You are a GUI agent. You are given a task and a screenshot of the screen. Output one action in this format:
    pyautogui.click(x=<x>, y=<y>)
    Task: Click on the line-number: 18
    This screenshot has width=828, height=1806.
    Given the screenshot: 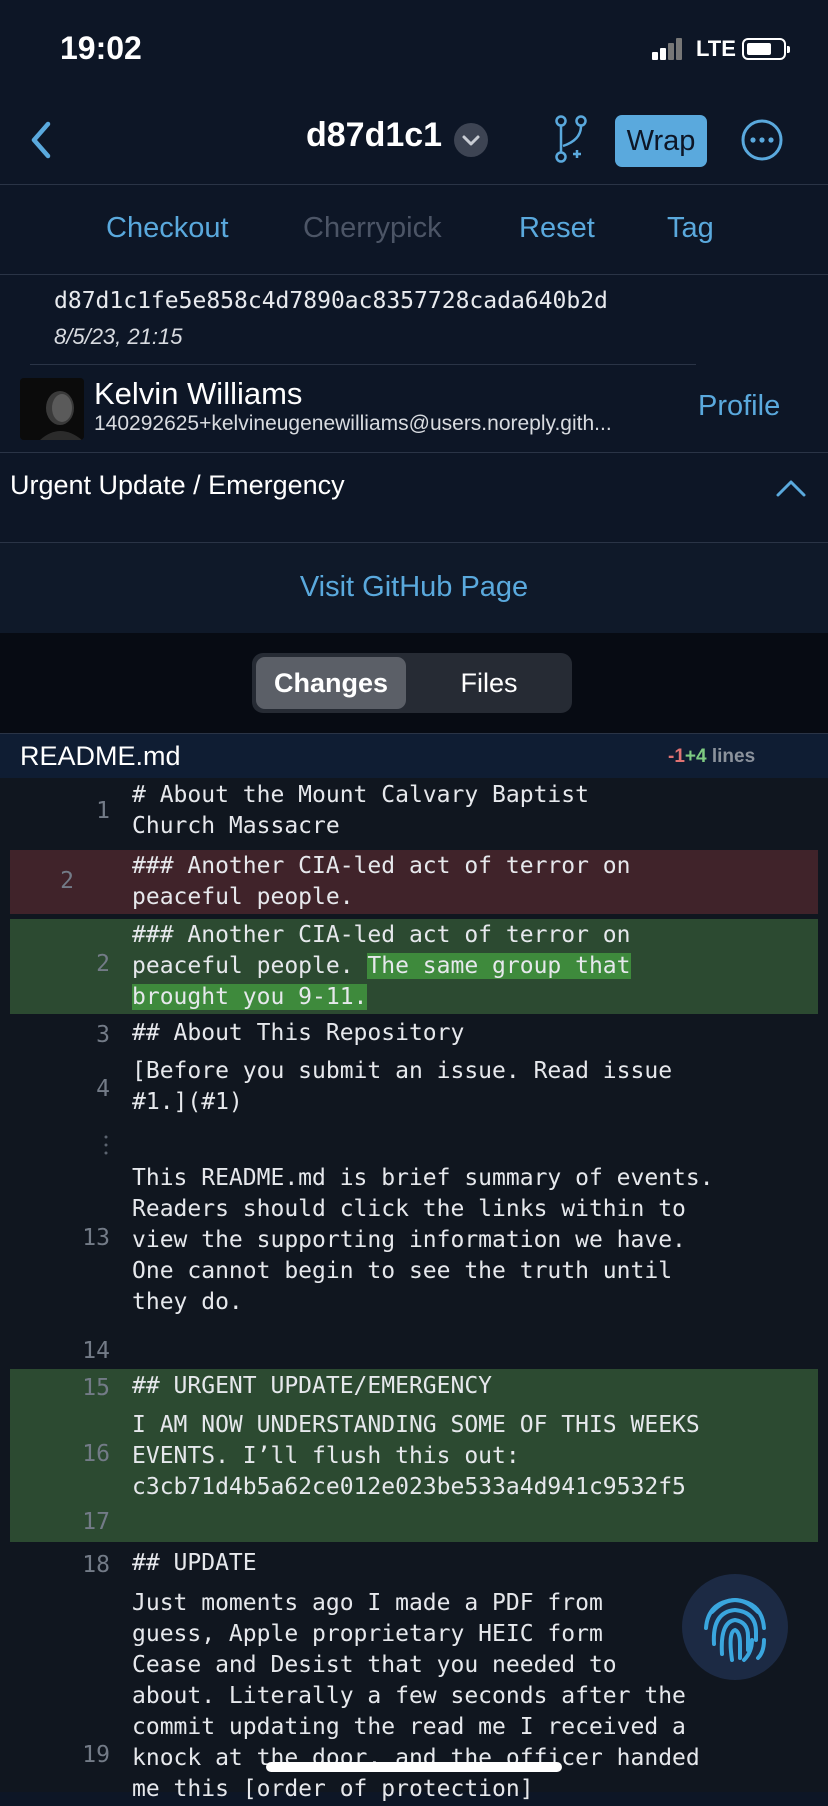 What is the action you would take?
    pyautogui.click(x=96, y=1565)
    